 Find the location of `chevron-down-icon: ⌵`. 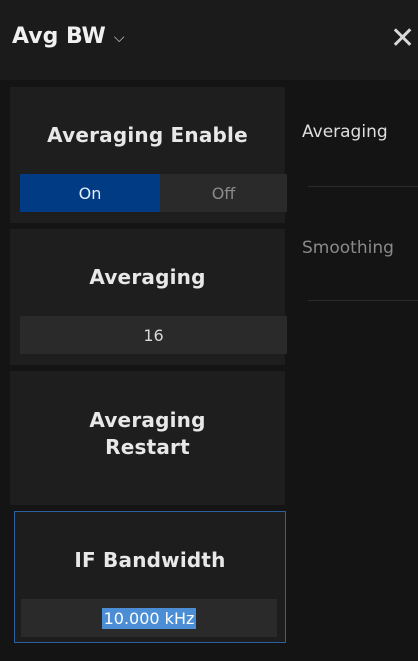

chevron-down-icon: ⌵ is located at coordinates (119, 38).